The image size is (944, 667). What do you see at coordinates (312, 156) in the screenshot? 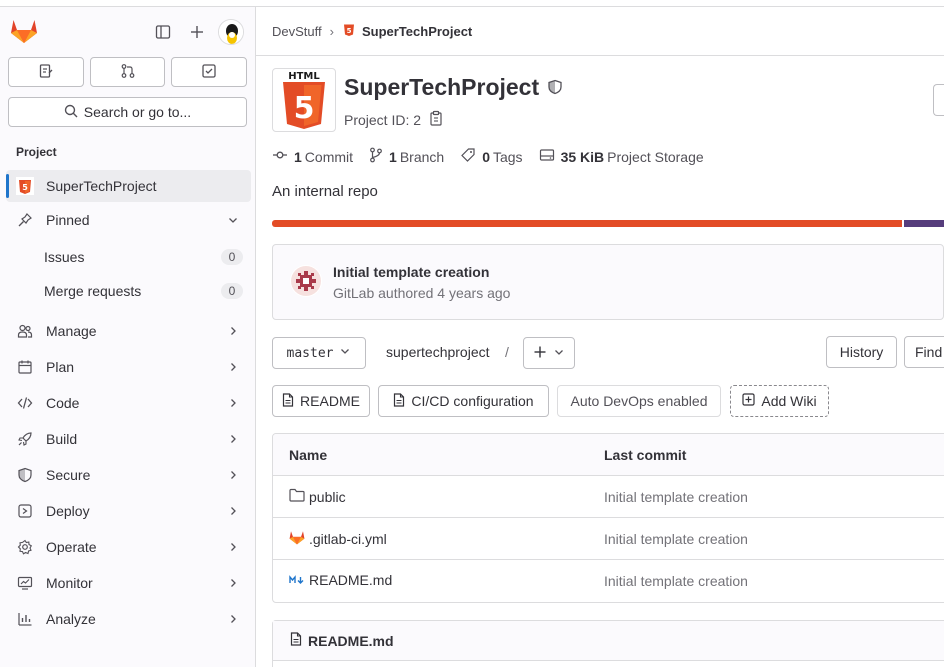
I see `commits-stat: 1 Commit` at bounding box center [312, 156].